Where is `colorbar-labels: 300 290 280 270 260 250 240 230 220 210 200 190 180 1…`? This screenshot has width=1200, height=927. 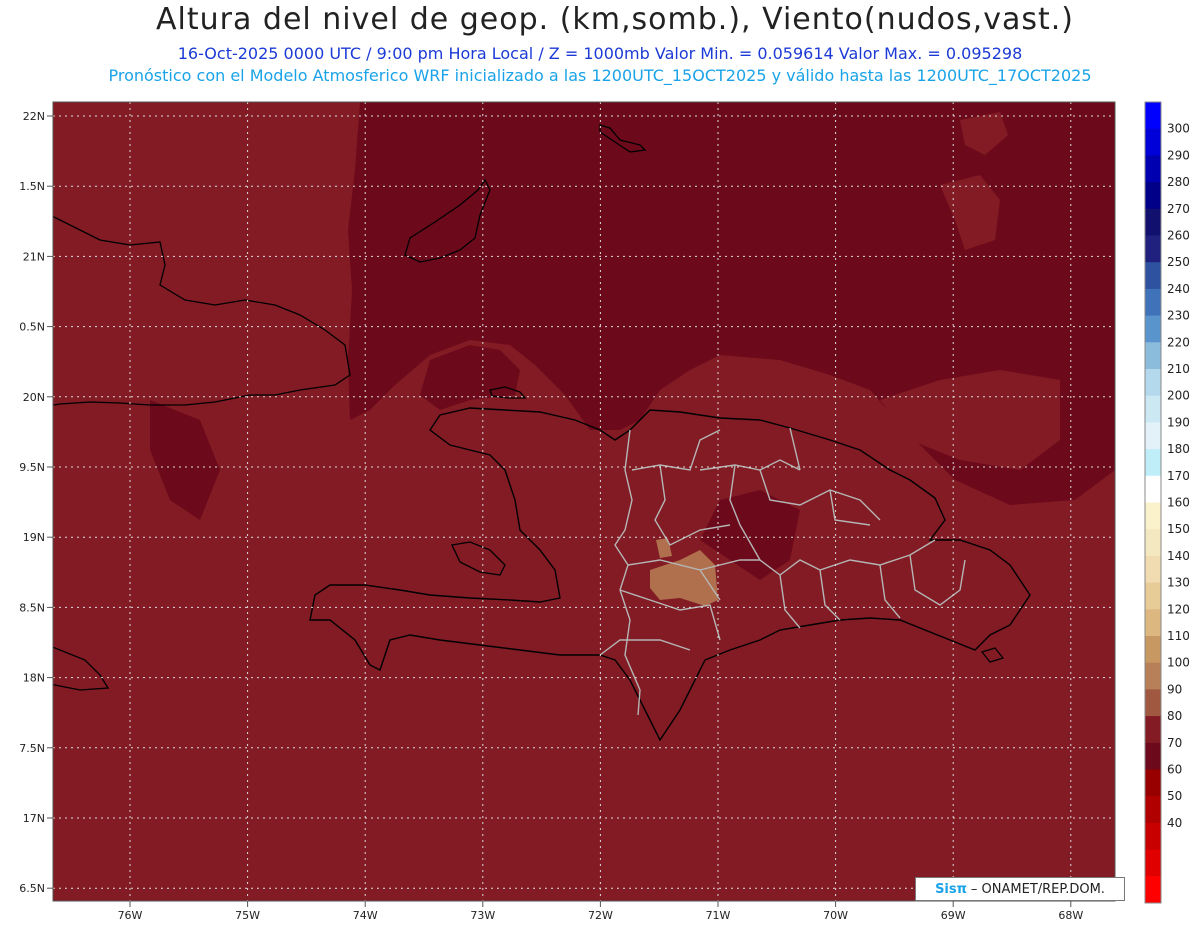 colorbar-labels: 300 290 280 270 260 250 240 230 220 210 200 190 180 1… is located at coordinates (1178, 476).